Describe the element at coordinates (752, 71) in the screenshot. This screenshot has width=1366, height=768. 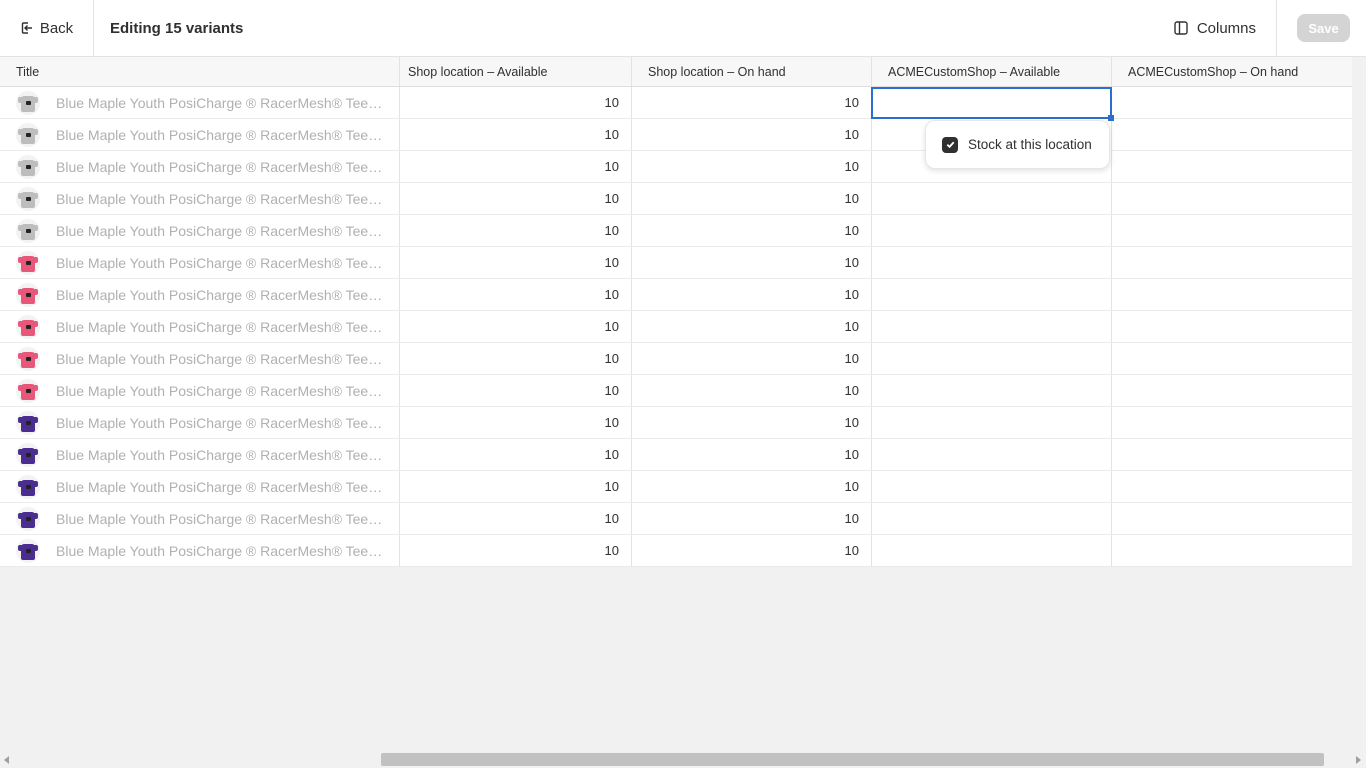
I see `column-header-shop-on-hand: Shop location – On hand` at that location.